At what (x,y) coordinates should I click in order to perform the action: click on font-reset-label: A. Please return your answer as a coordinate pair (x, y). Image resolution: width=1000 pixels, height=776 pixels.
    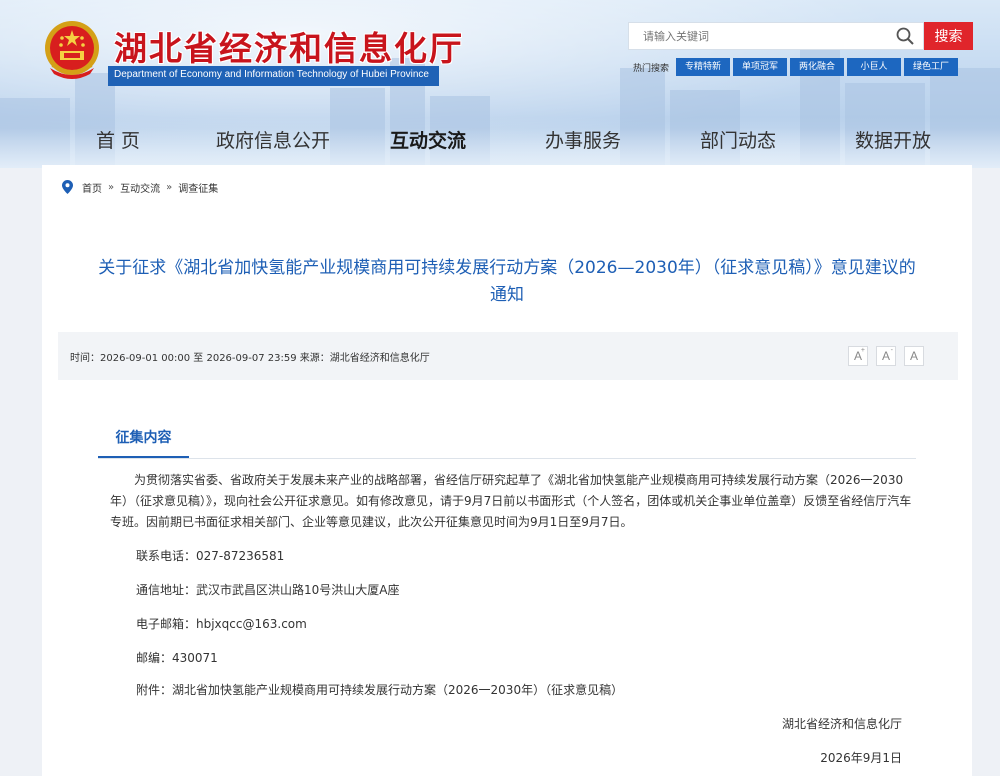
    Looking at the image, I should click on (913, 356).